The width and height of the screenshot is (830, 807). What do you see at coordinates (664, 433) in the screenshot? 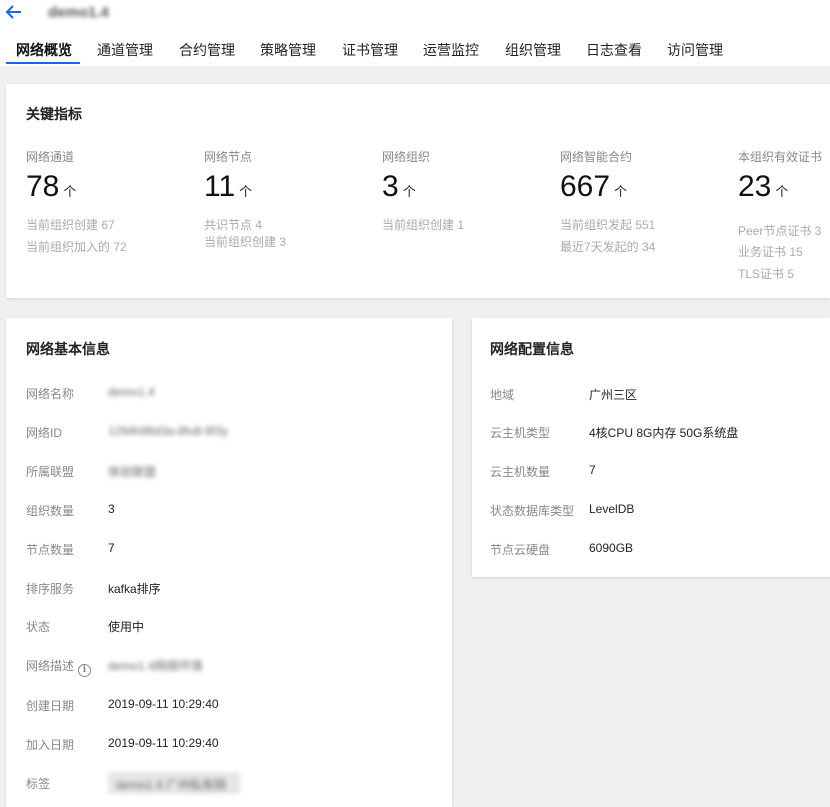
I see `instance-type-value: 4核CPU 8G内存 50G系统盘` at bounding box center [664, 433].